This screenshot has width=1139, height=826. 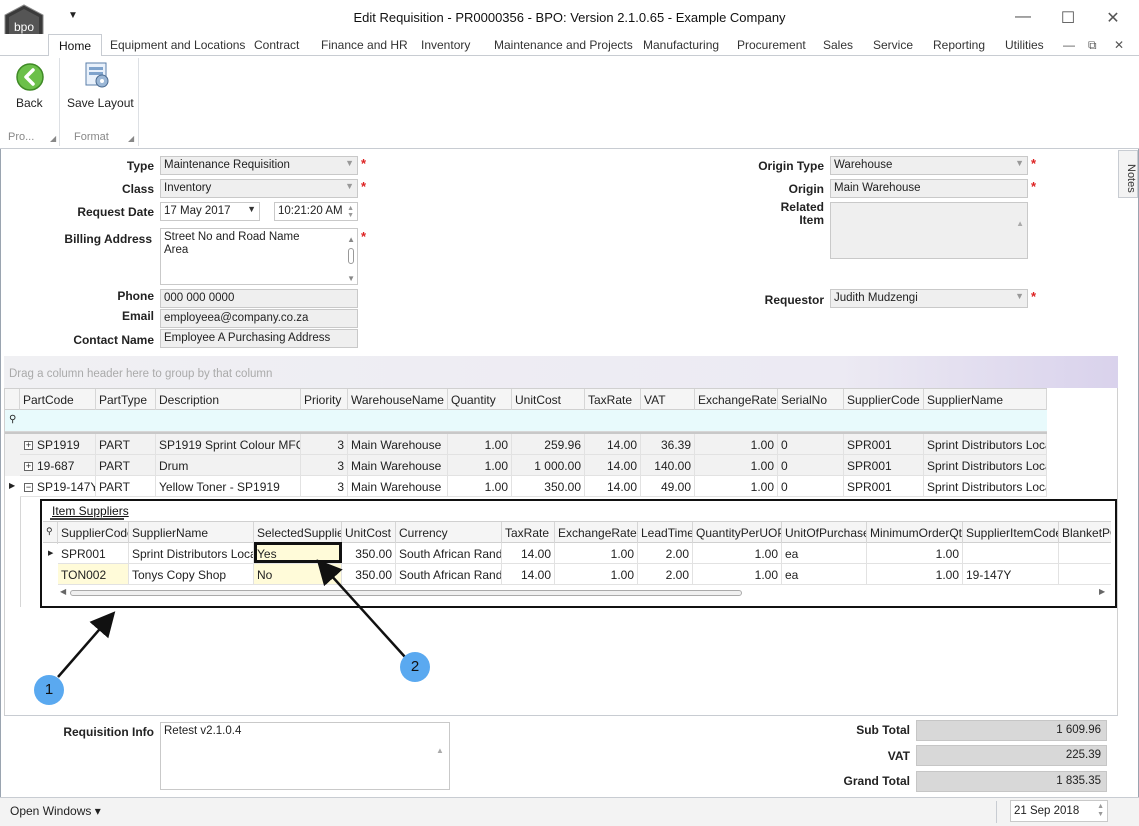 What do you see at coordinates (49, 690) in the screenshot?
I see `callout-badge-1: 1` at bounding box center [49, 690].